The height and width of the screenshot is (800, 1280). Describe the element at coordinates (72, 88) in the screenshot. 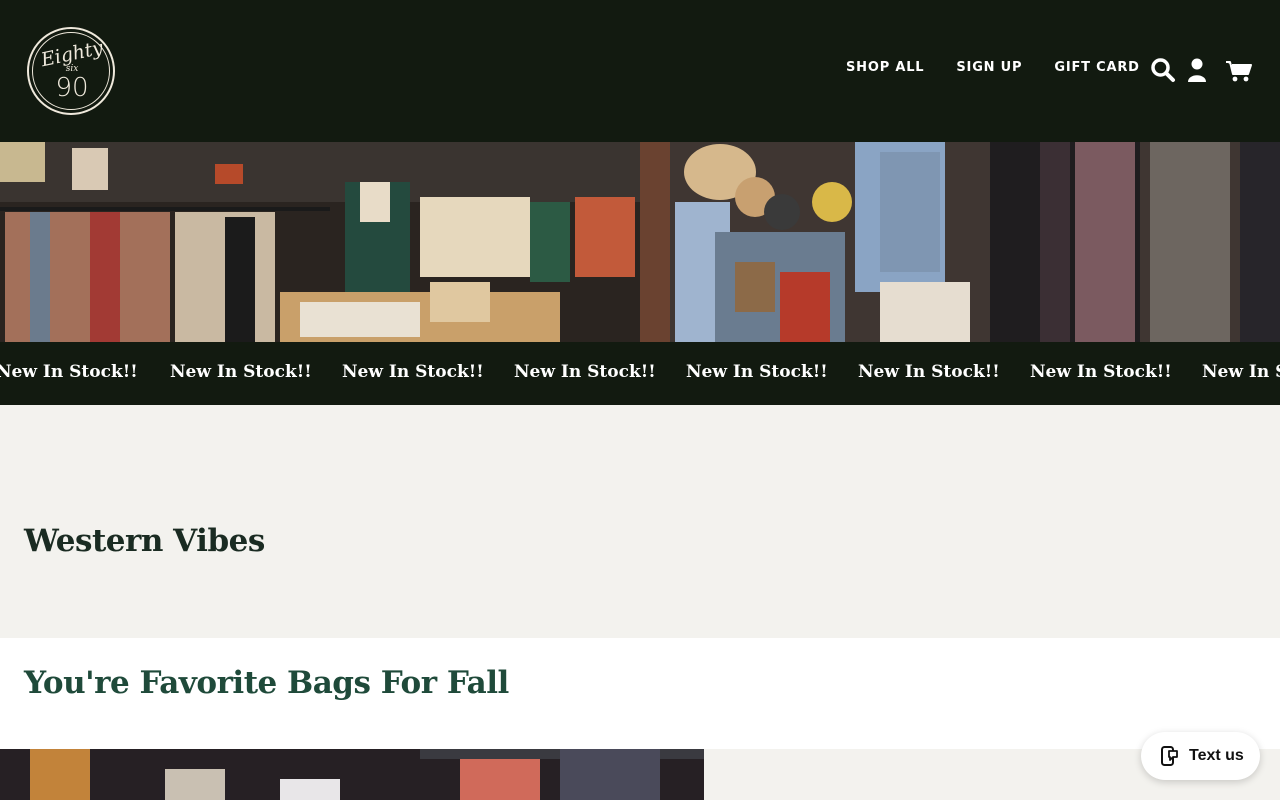

I see `logo-text-ninety: 90` at that location.